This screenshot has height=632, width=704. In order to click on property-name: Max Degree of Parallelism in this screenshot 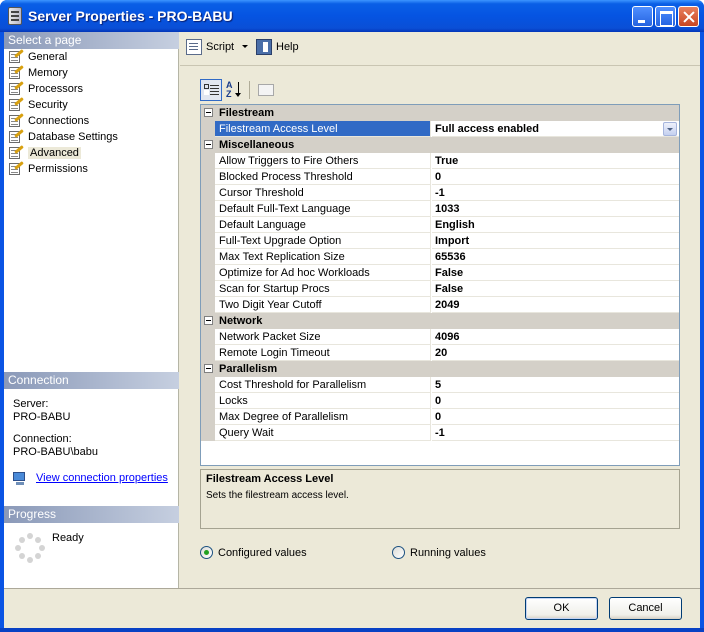, I will do `click(323, 417)`.